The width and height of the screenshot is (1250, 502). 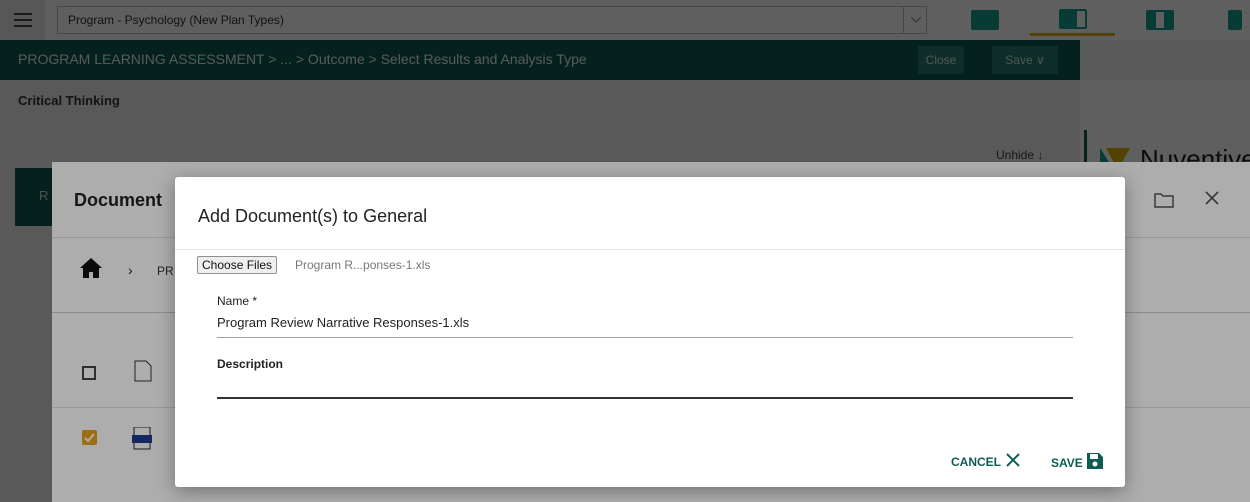 What do you see at coordinates (645, 398) in the screenshot?
I see `description-field-underline` at bounding box center [645, 398].